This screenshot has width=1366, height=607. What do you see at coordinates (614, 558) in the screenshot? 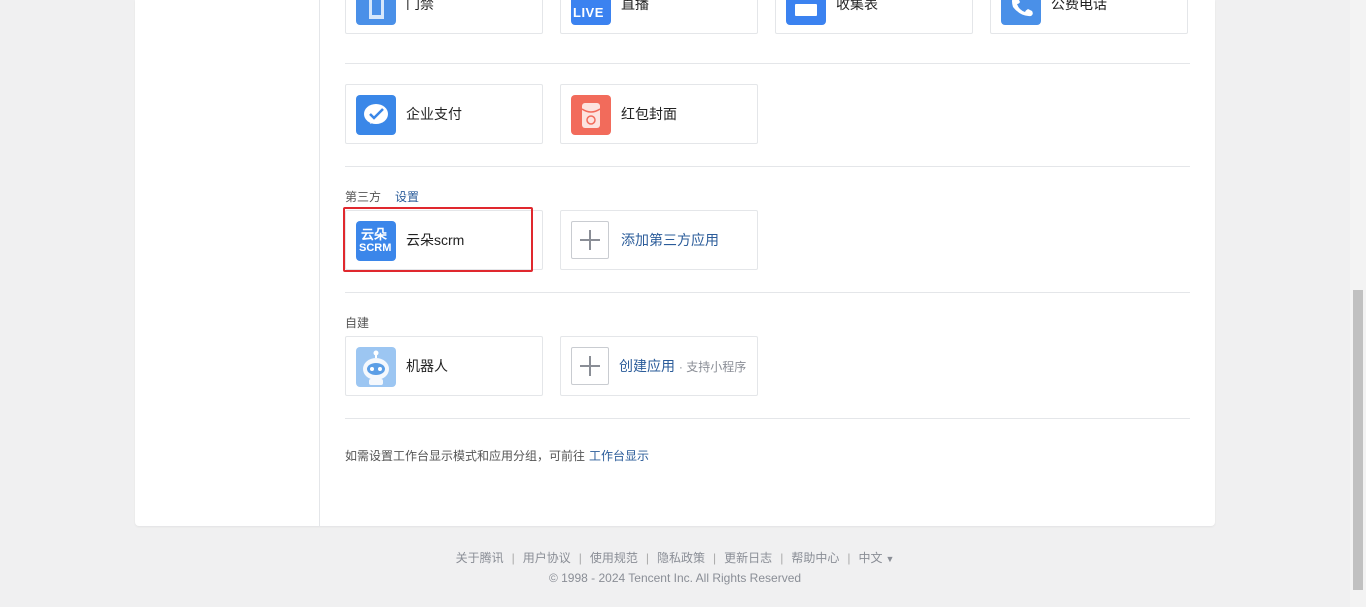
I see `footer-link-usage-rules: 使用规范` at bounding box center [614, 558].